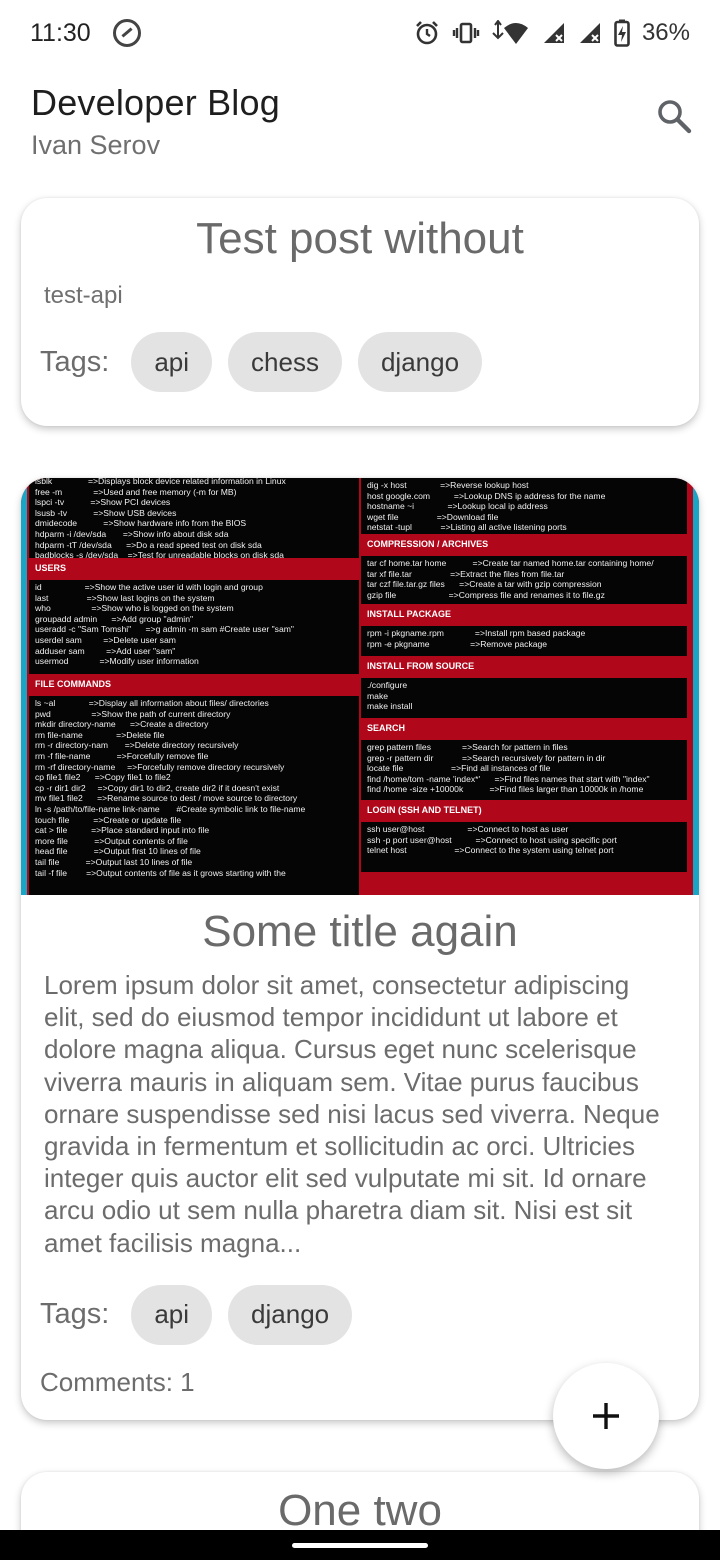  I want to click on home-gesture-handle, so click(360, 1545).